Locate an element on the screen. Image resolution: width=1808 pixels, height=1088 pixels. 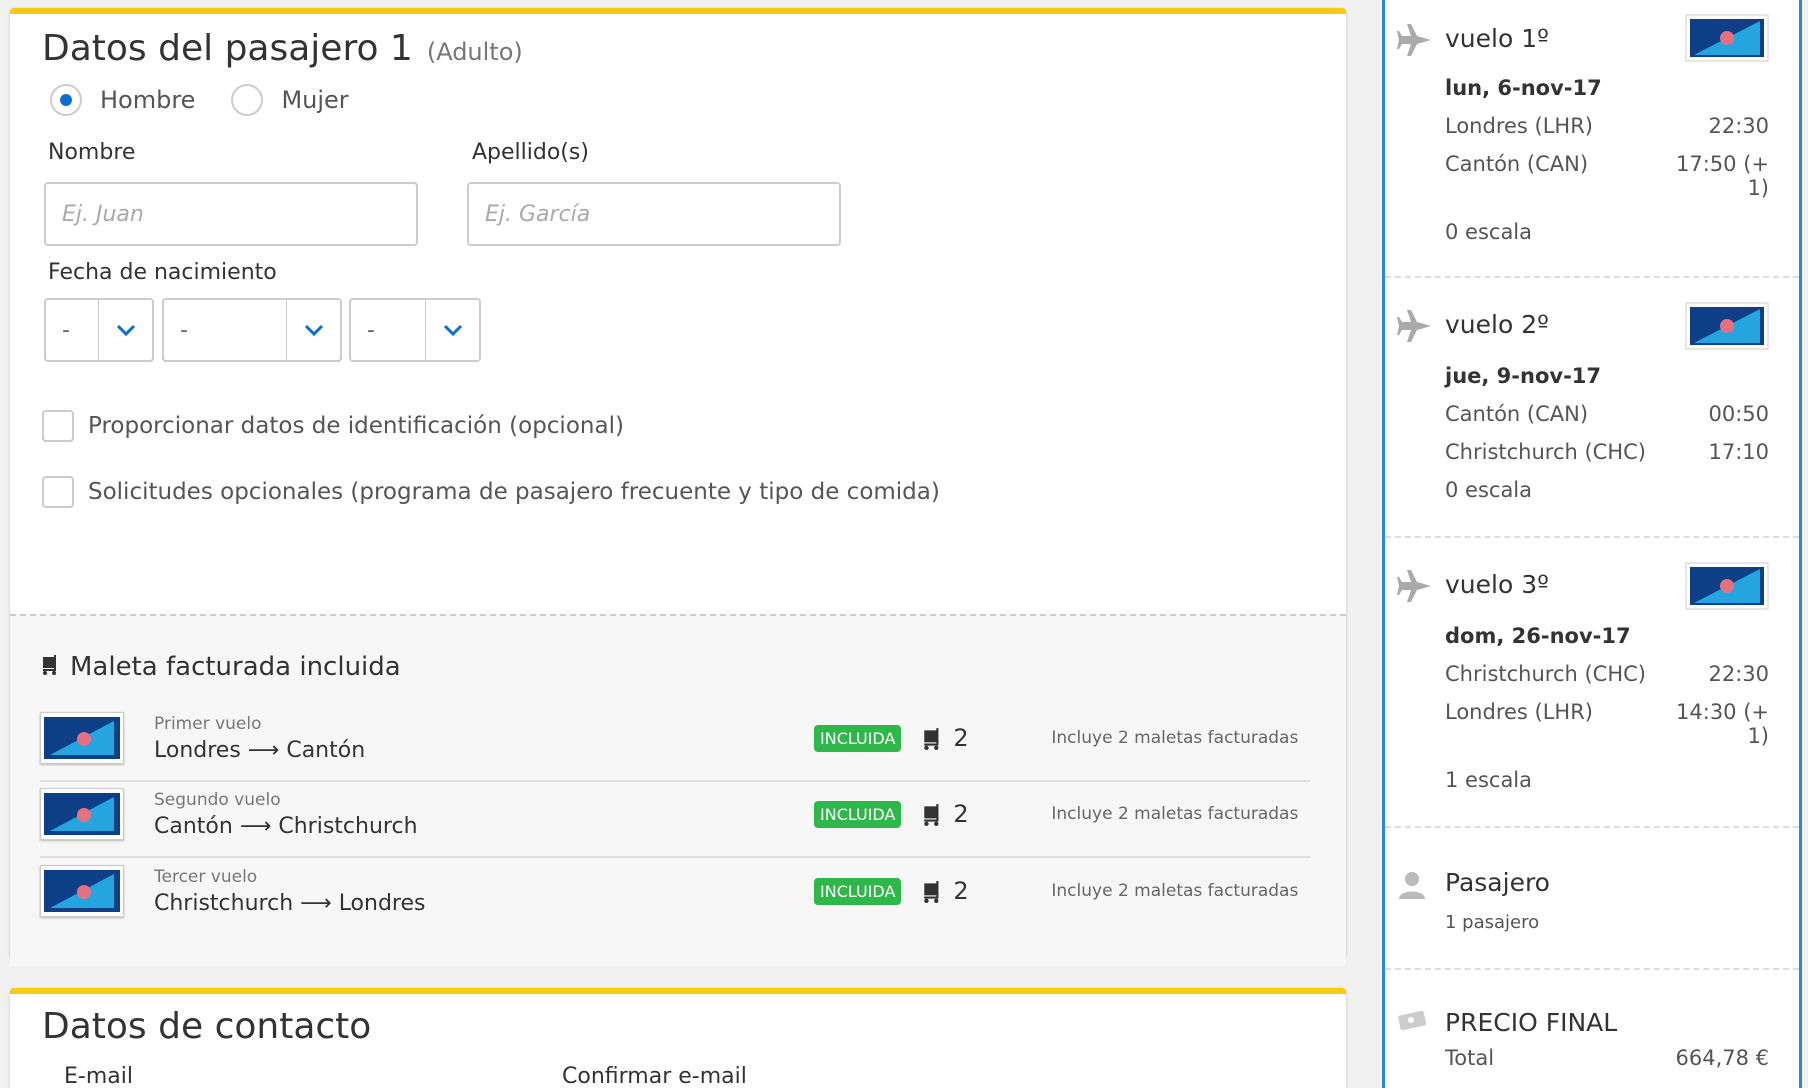
passenger-type: (Adulto) is located at coordinates (474, 52).